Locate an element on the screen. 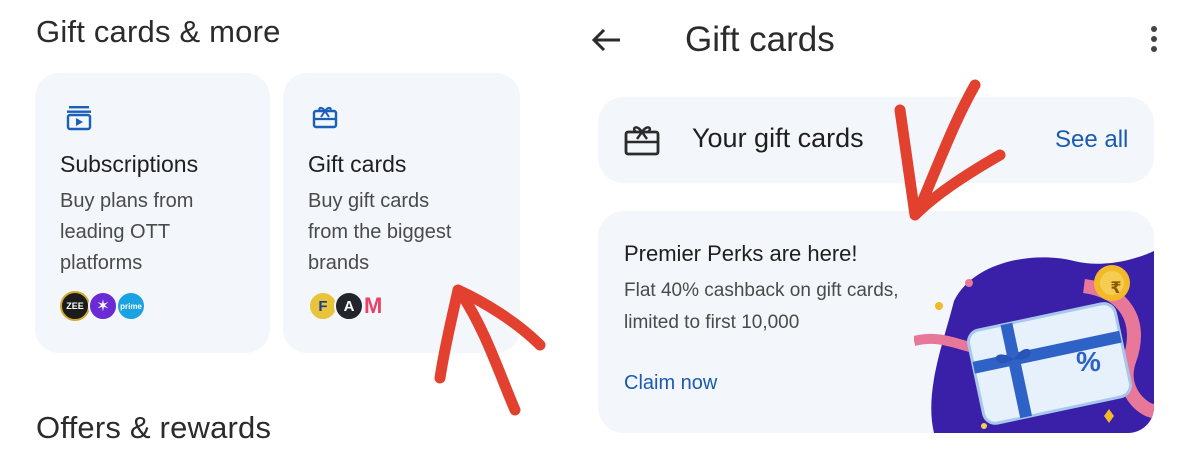 This screenshot has width=1200, height=451. gift-cards-title: Gift cards is located at coordinates (357, 164).